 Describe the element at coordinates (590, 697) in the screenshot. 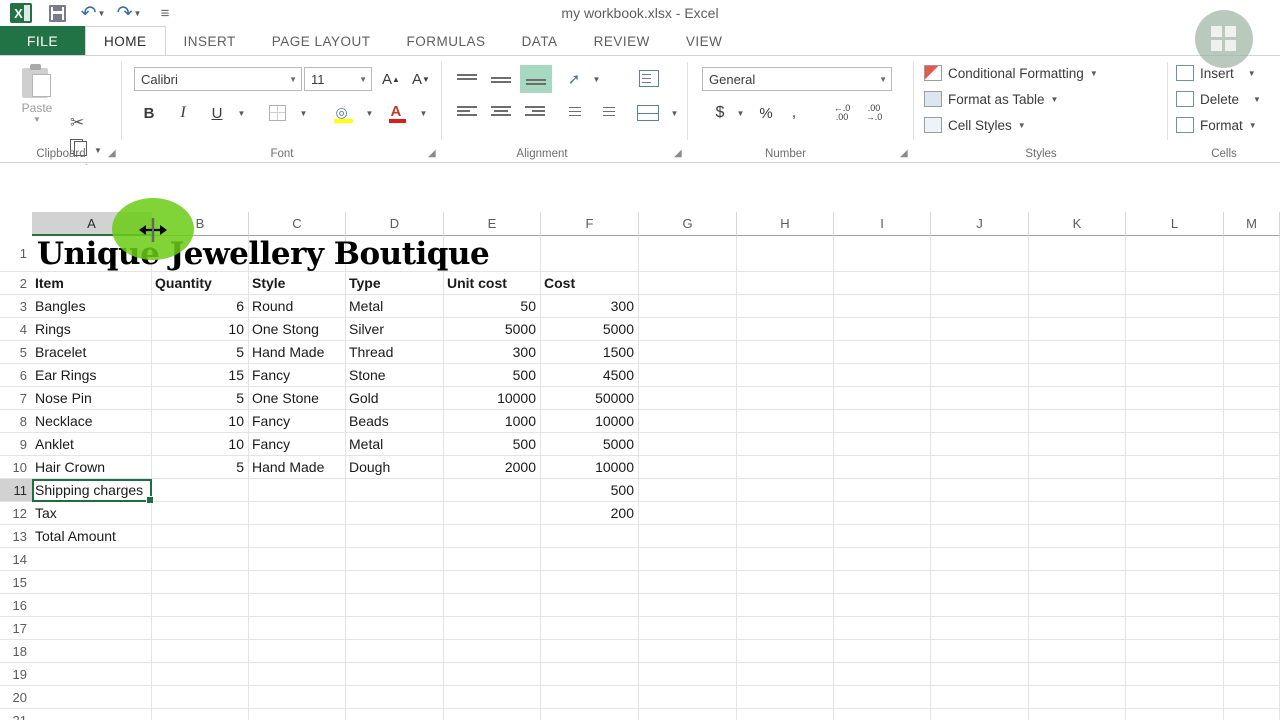

I see `cell-F20` at that location.